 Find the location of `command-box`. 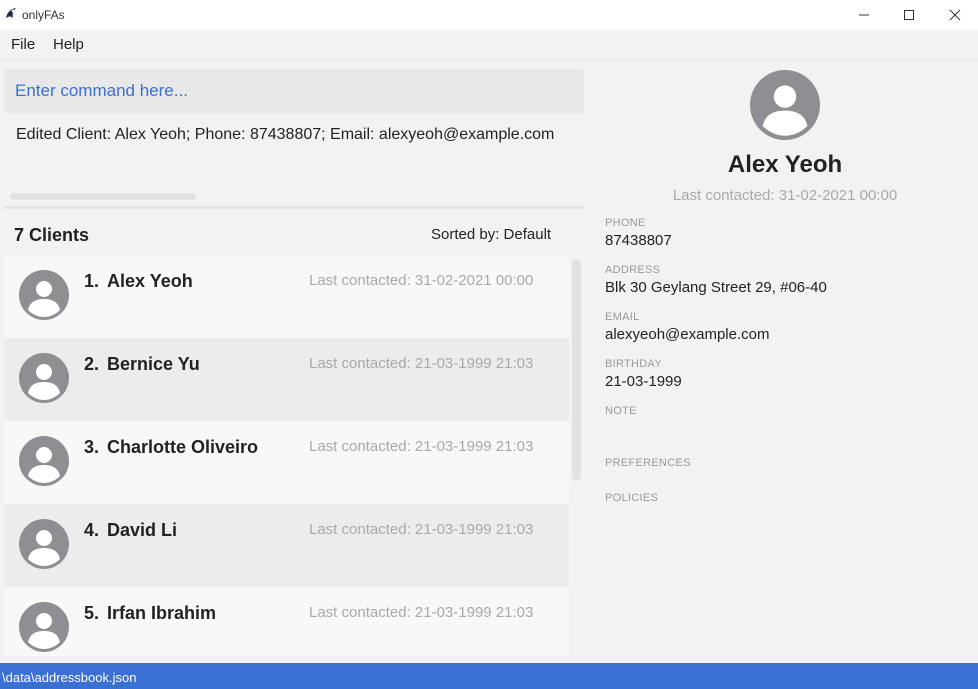

command-box is located at coordinates (294, 91).